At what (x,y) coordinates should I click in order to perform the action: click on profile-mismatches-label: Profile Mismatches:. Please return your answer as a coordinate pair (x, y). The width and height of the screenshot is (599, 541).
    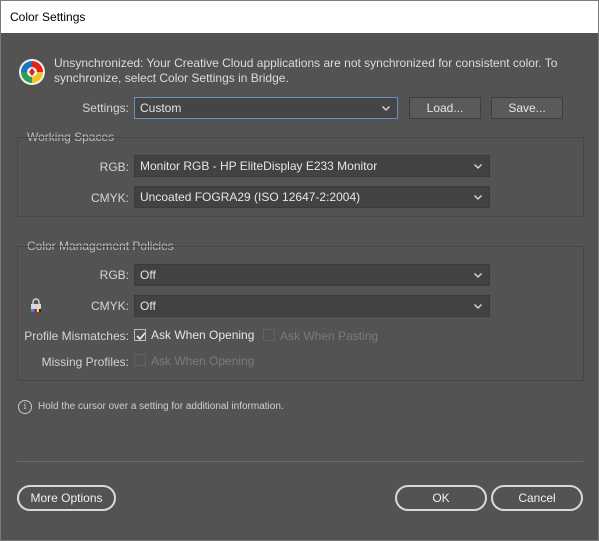
    Looking at the image, I should click on (76, 336).